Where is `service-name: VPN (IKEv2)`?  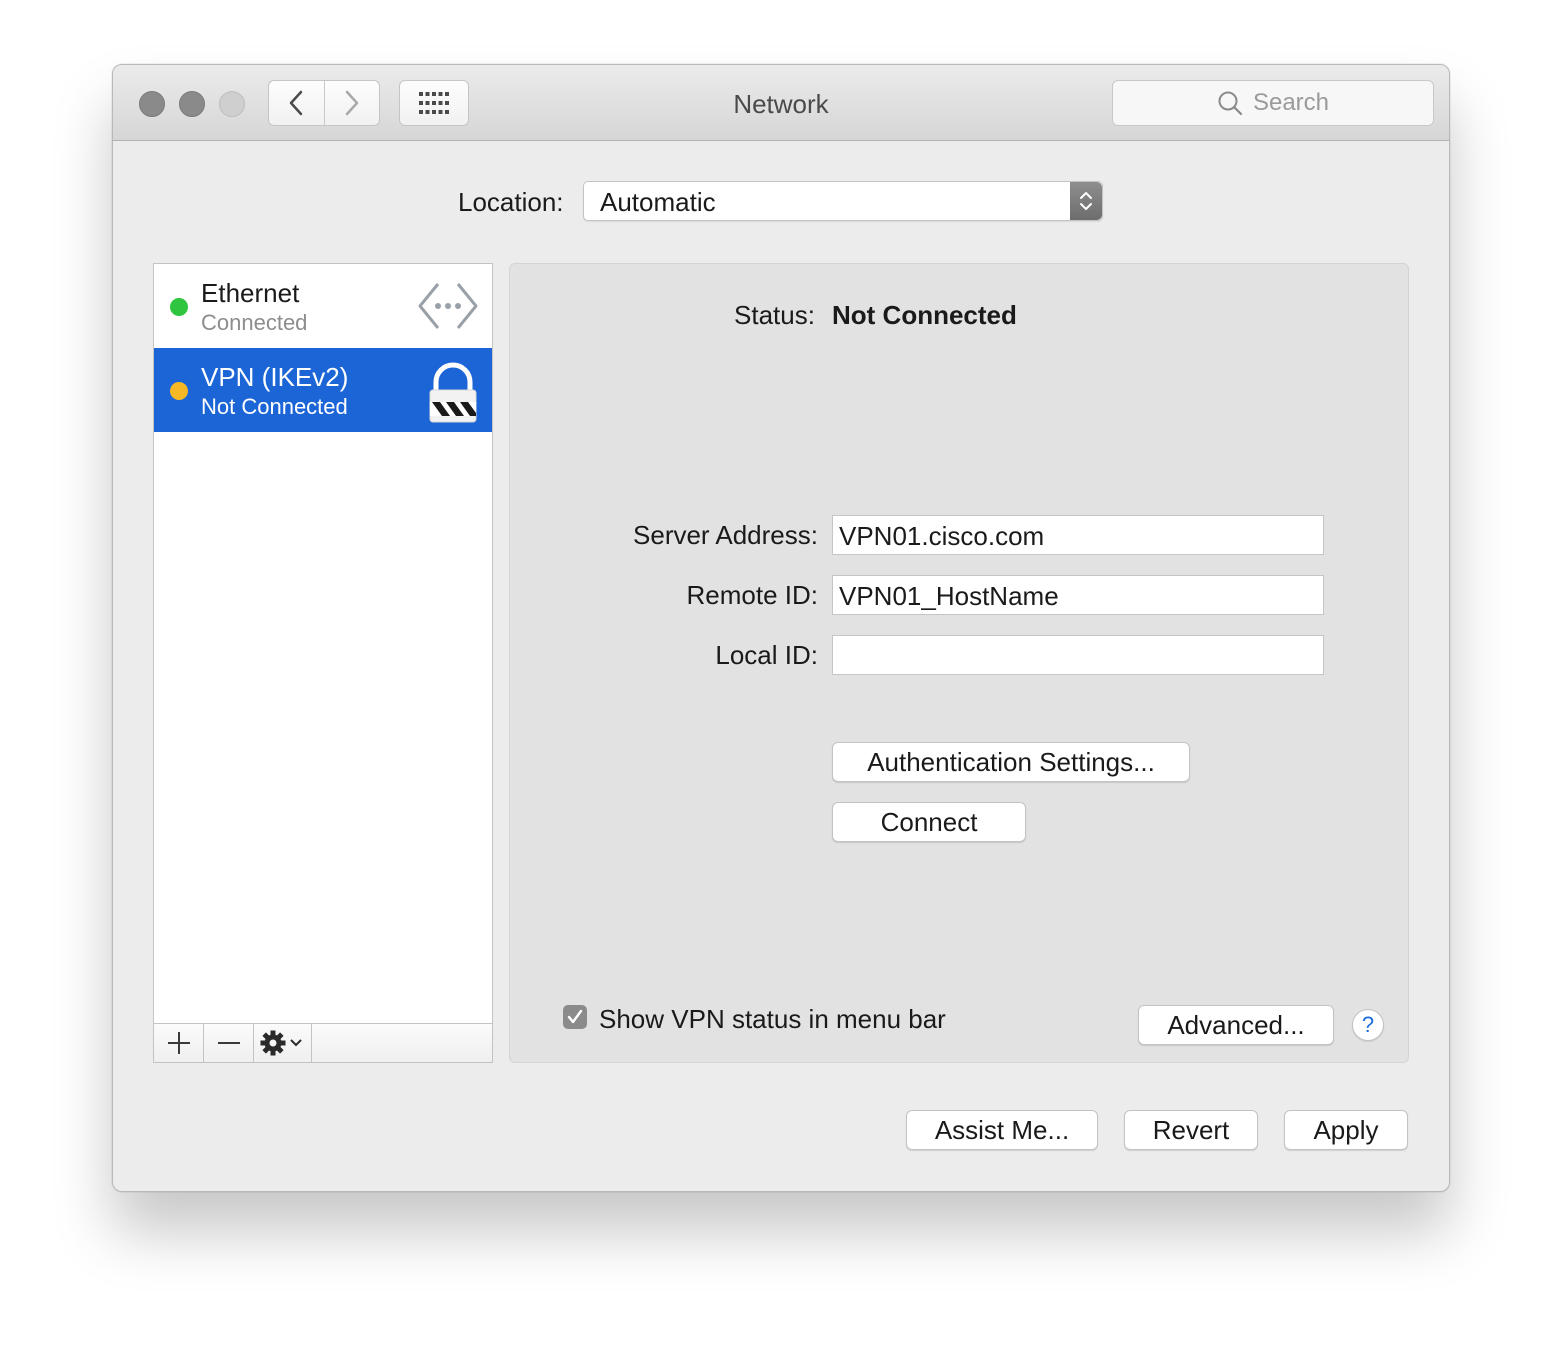 service-name: VPN (IKEv2) is located at coordinates (275, 377).